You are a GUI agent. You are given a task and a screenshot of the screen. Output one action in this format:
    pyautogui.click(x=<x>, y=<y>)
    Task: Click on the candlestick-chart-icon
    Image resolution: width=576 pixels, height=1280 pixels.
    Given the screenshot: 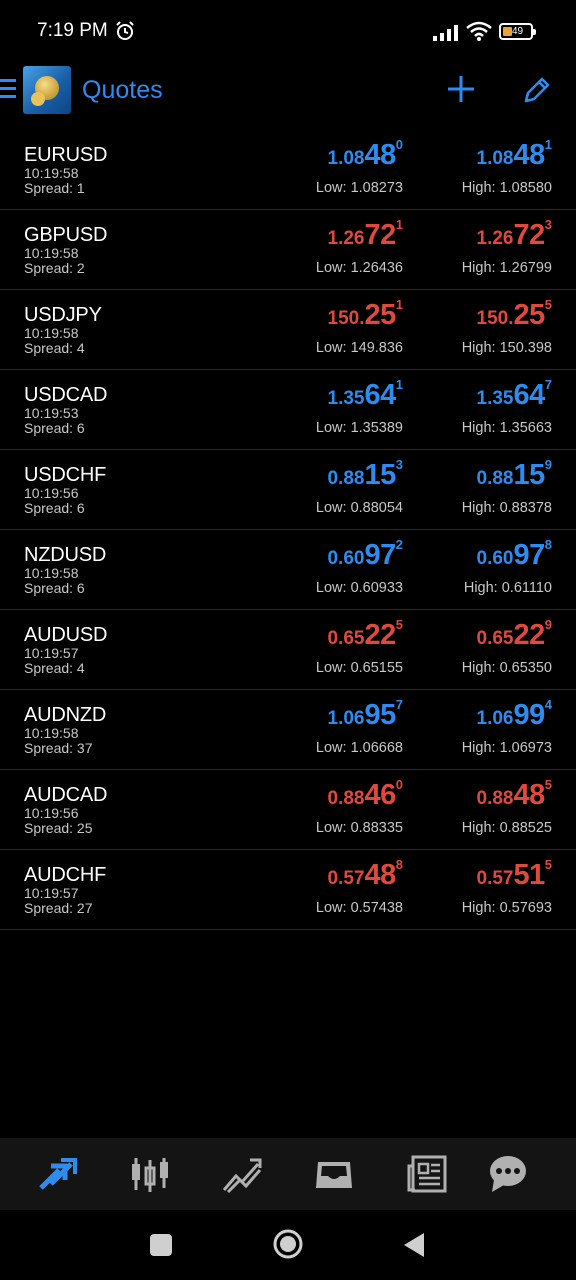 What is the action you would take?
    pyautogui.click(x=150, y=1174)
    